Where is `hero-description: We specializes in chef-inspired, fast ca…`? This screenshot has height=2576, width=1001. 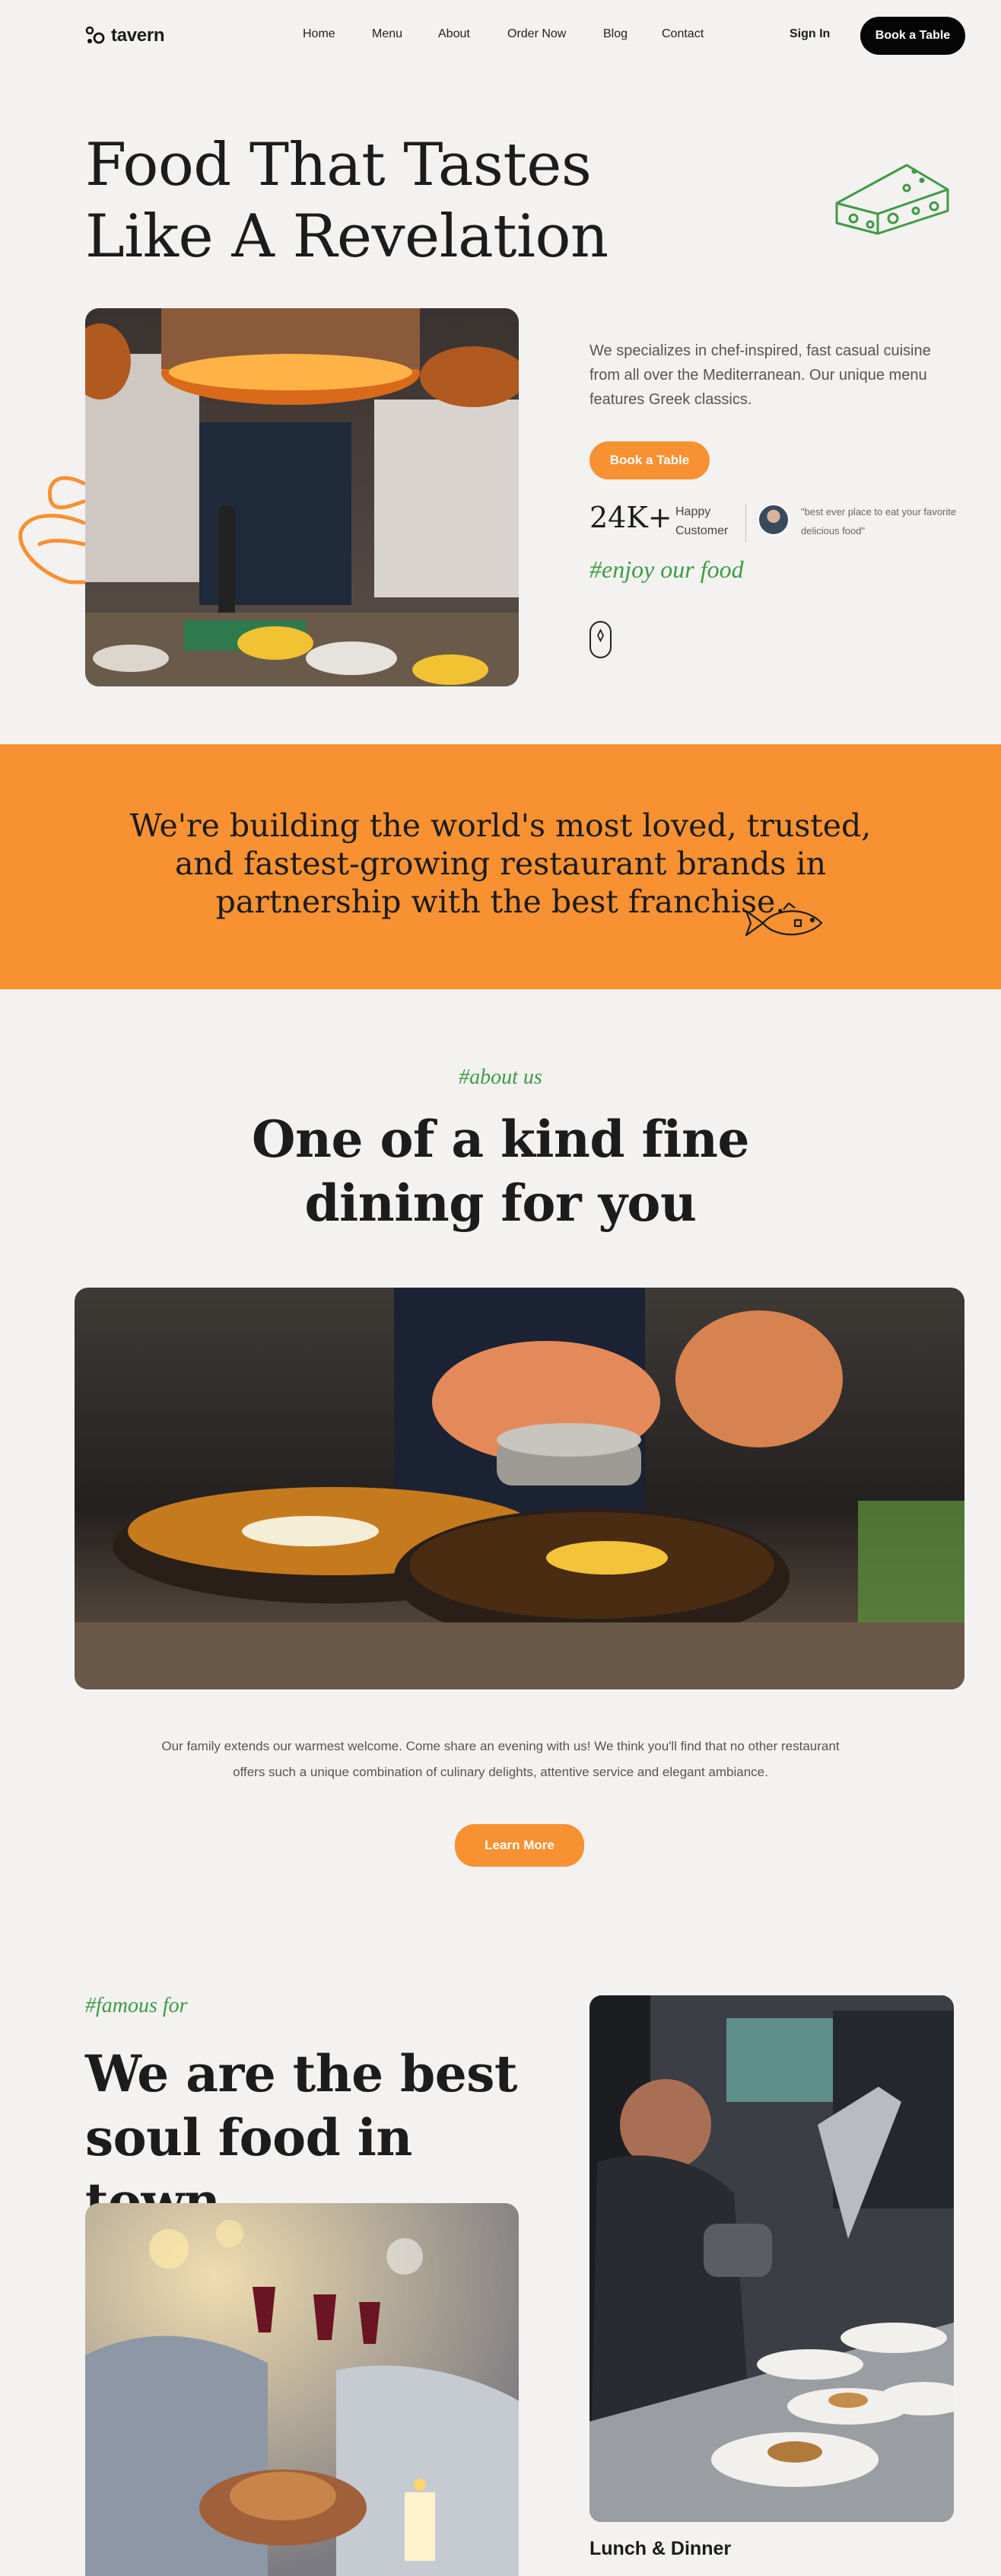
hero-description: We specializes in chef-inspired, fast ca… is located at coordinates (760, 375).